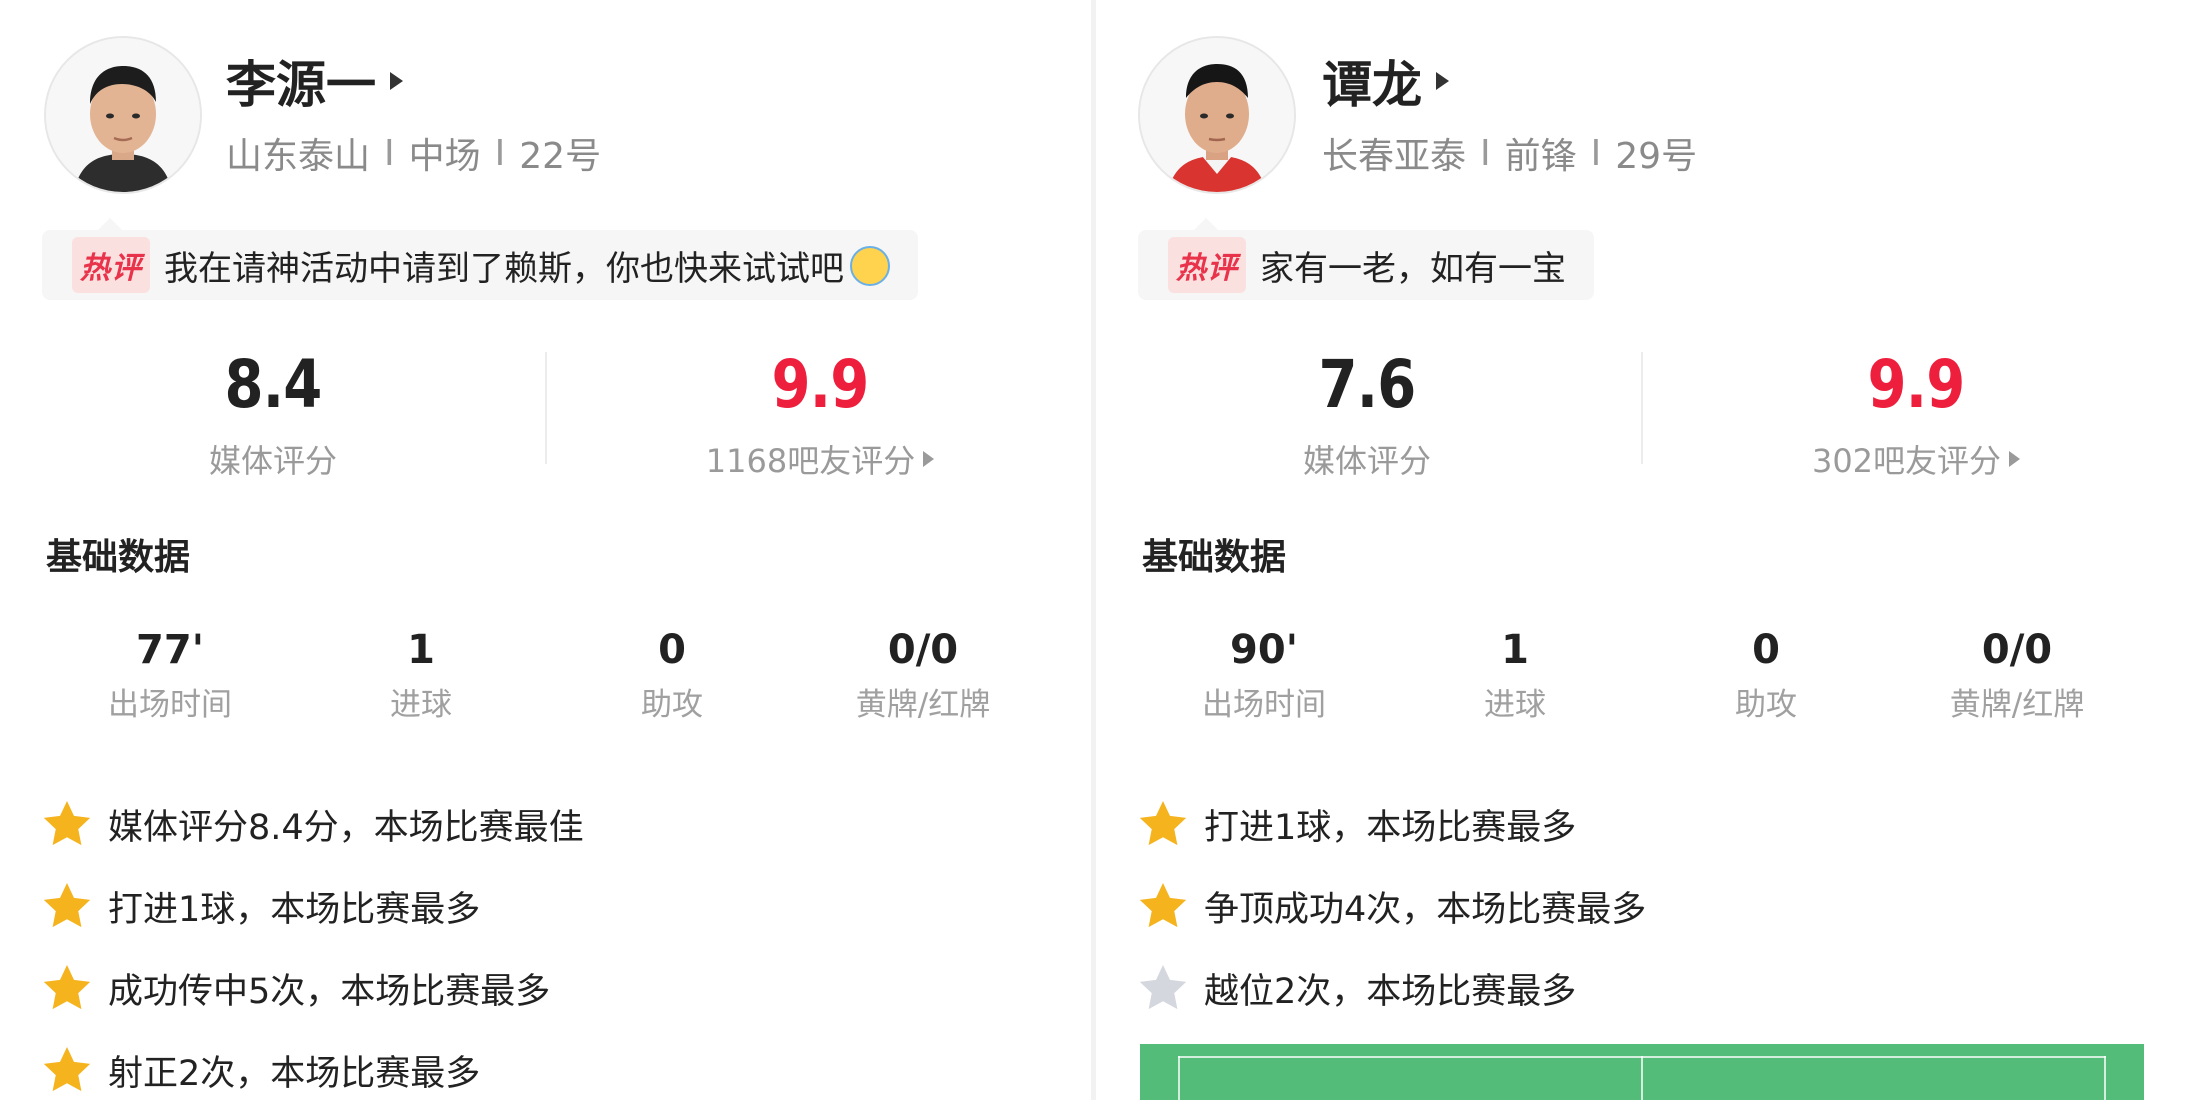 The image size is (2190, 1100). I want to click on pitch-heatmap, so click(1642, 1072).